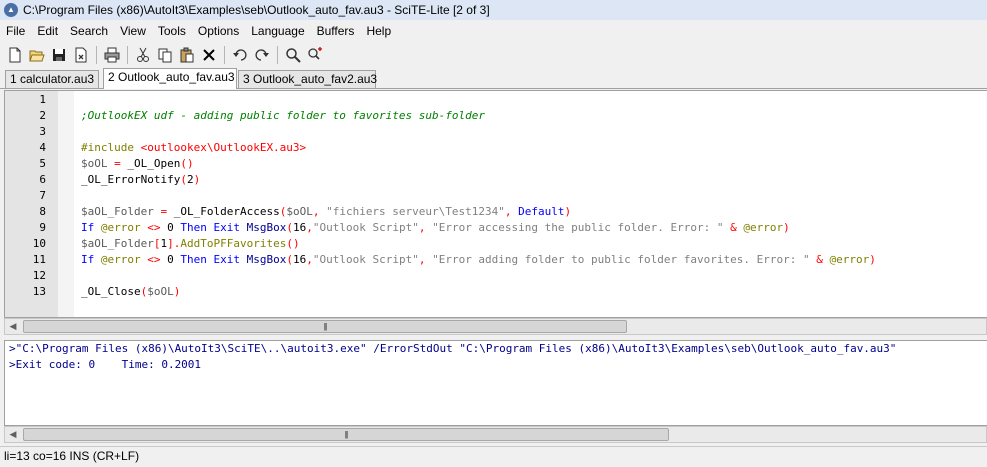  I want to click on new-file-button, so click(15, 55).